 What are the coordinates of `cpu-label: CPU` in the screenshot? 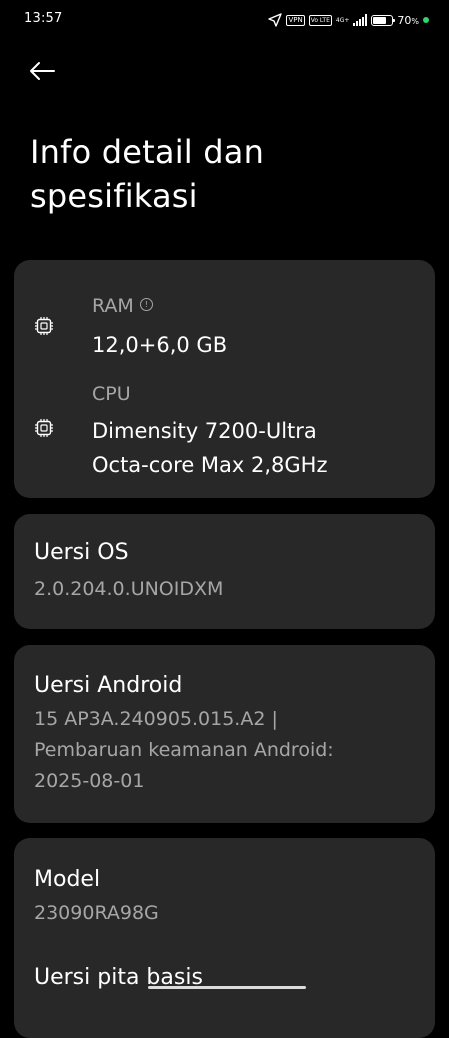 It's located at (111, 394).